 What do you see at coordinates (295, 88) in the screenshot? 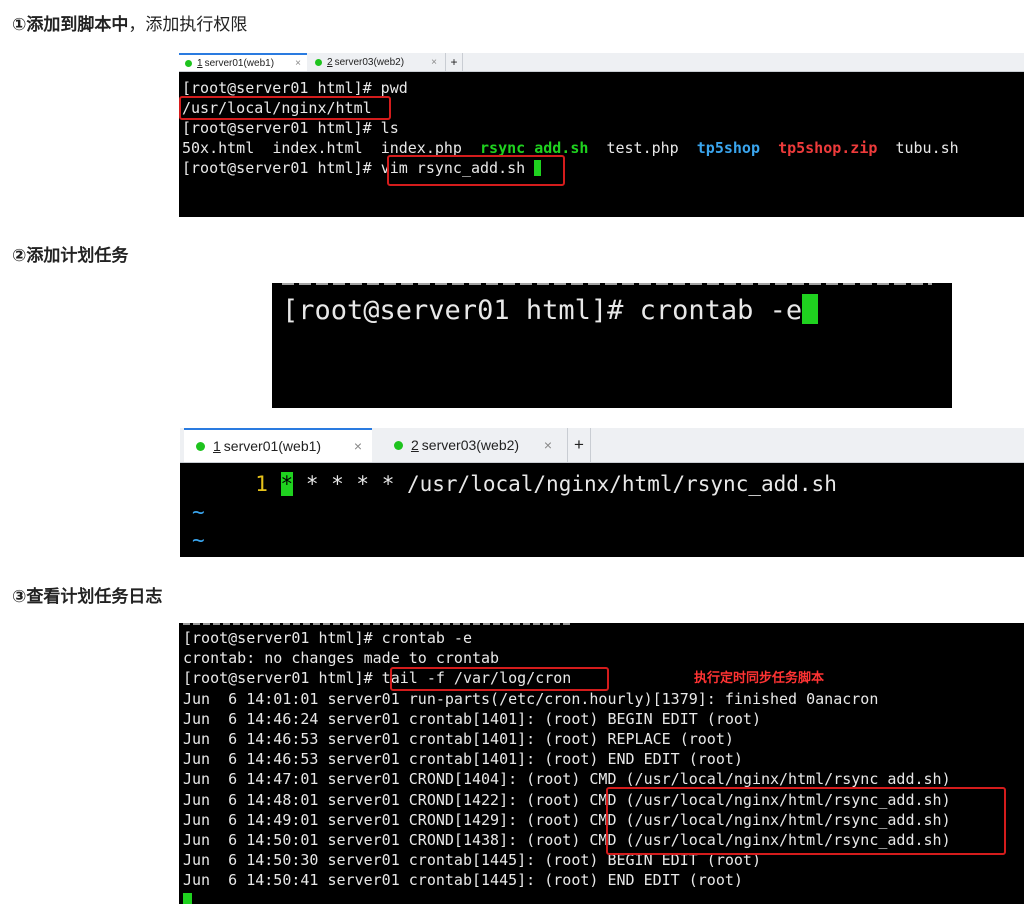
I see `terminal-line: [root@server01 html]# pwd` at bounding box center [295, 88].